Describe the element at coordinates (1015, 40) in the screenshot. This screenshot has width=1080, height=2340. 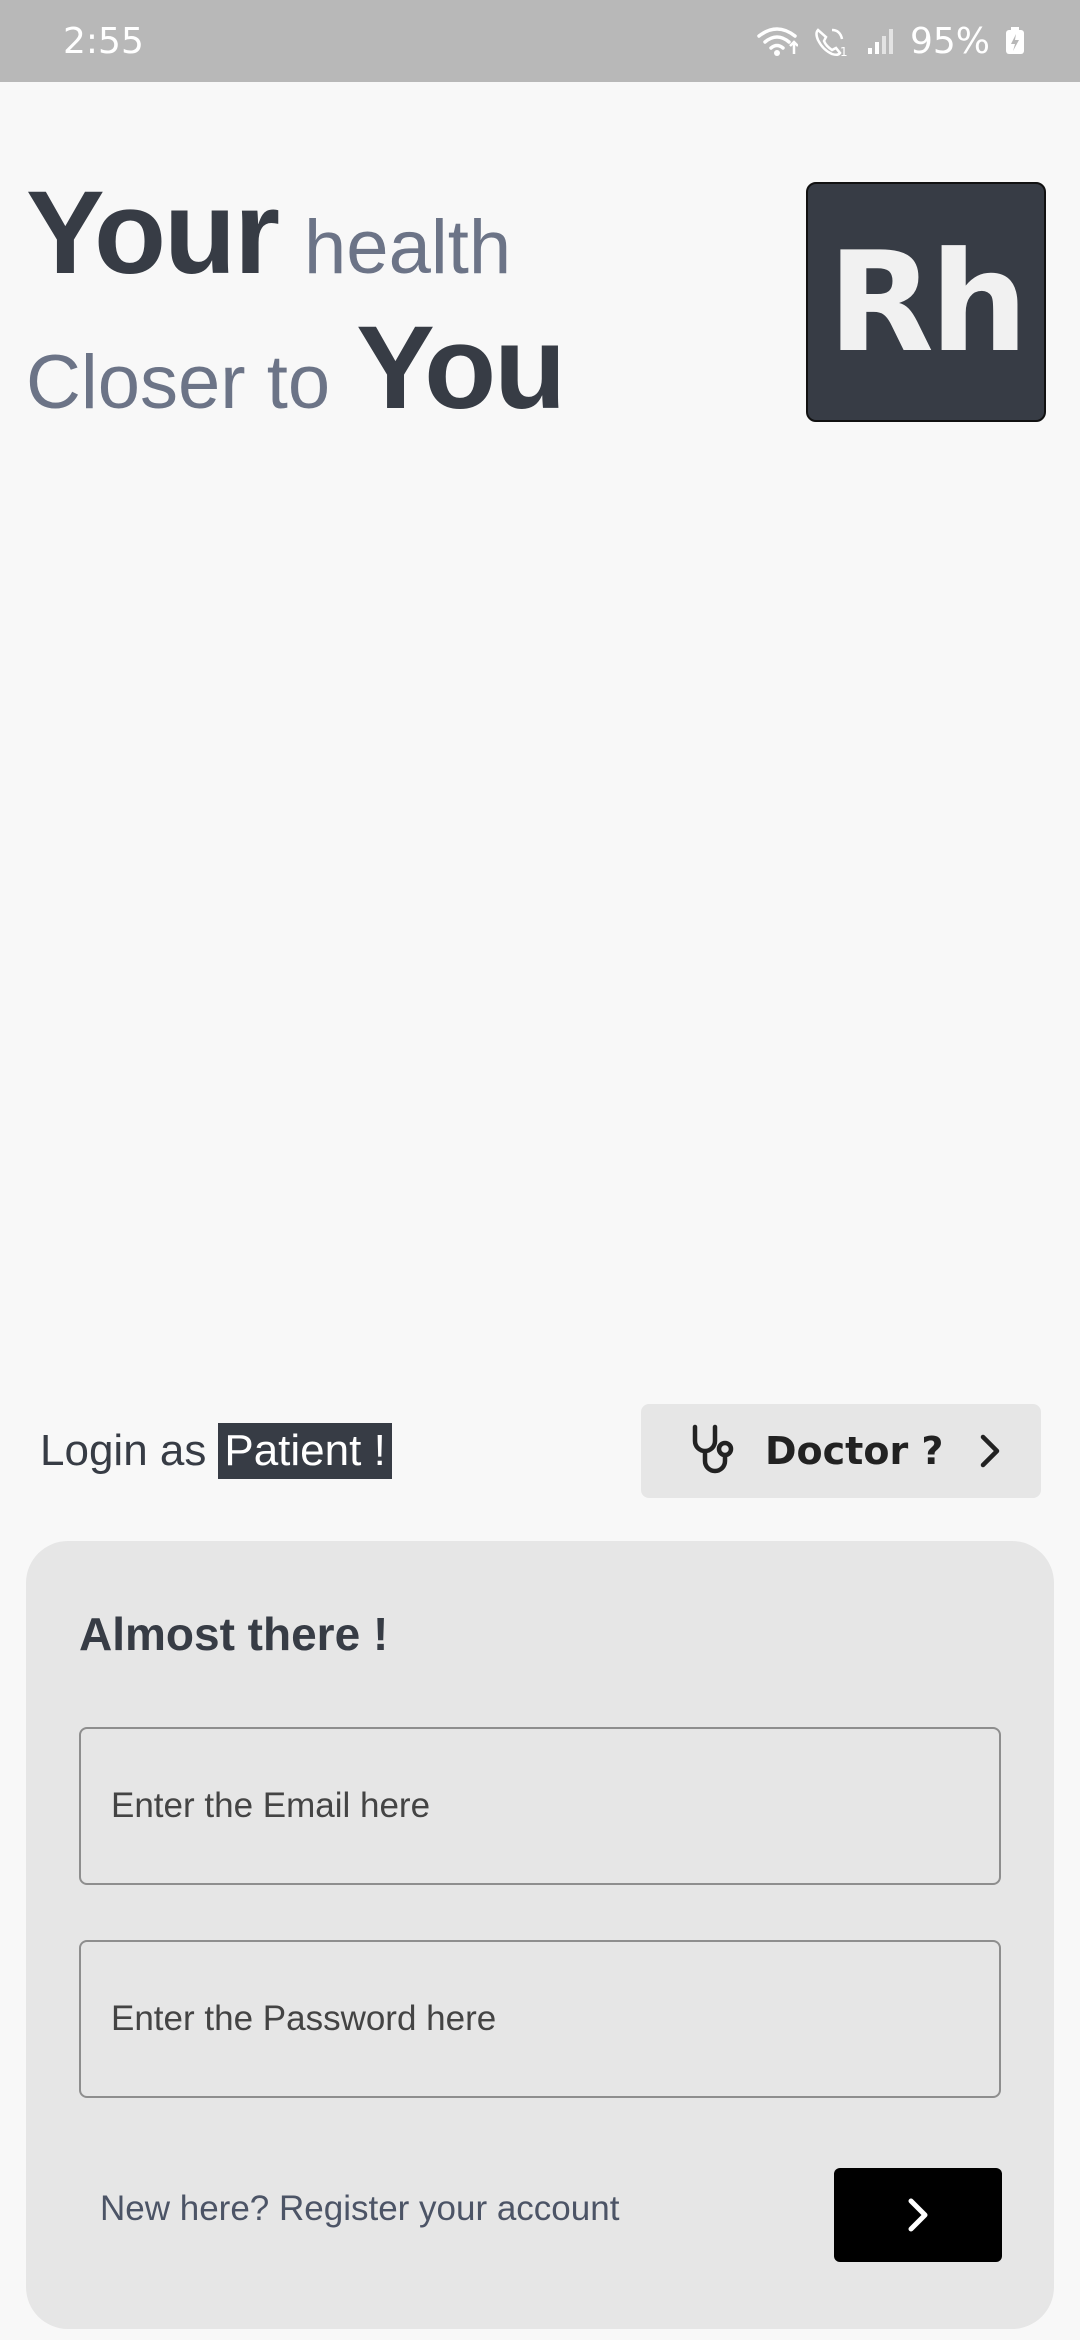
I see `battery-charging-icon` at that location.